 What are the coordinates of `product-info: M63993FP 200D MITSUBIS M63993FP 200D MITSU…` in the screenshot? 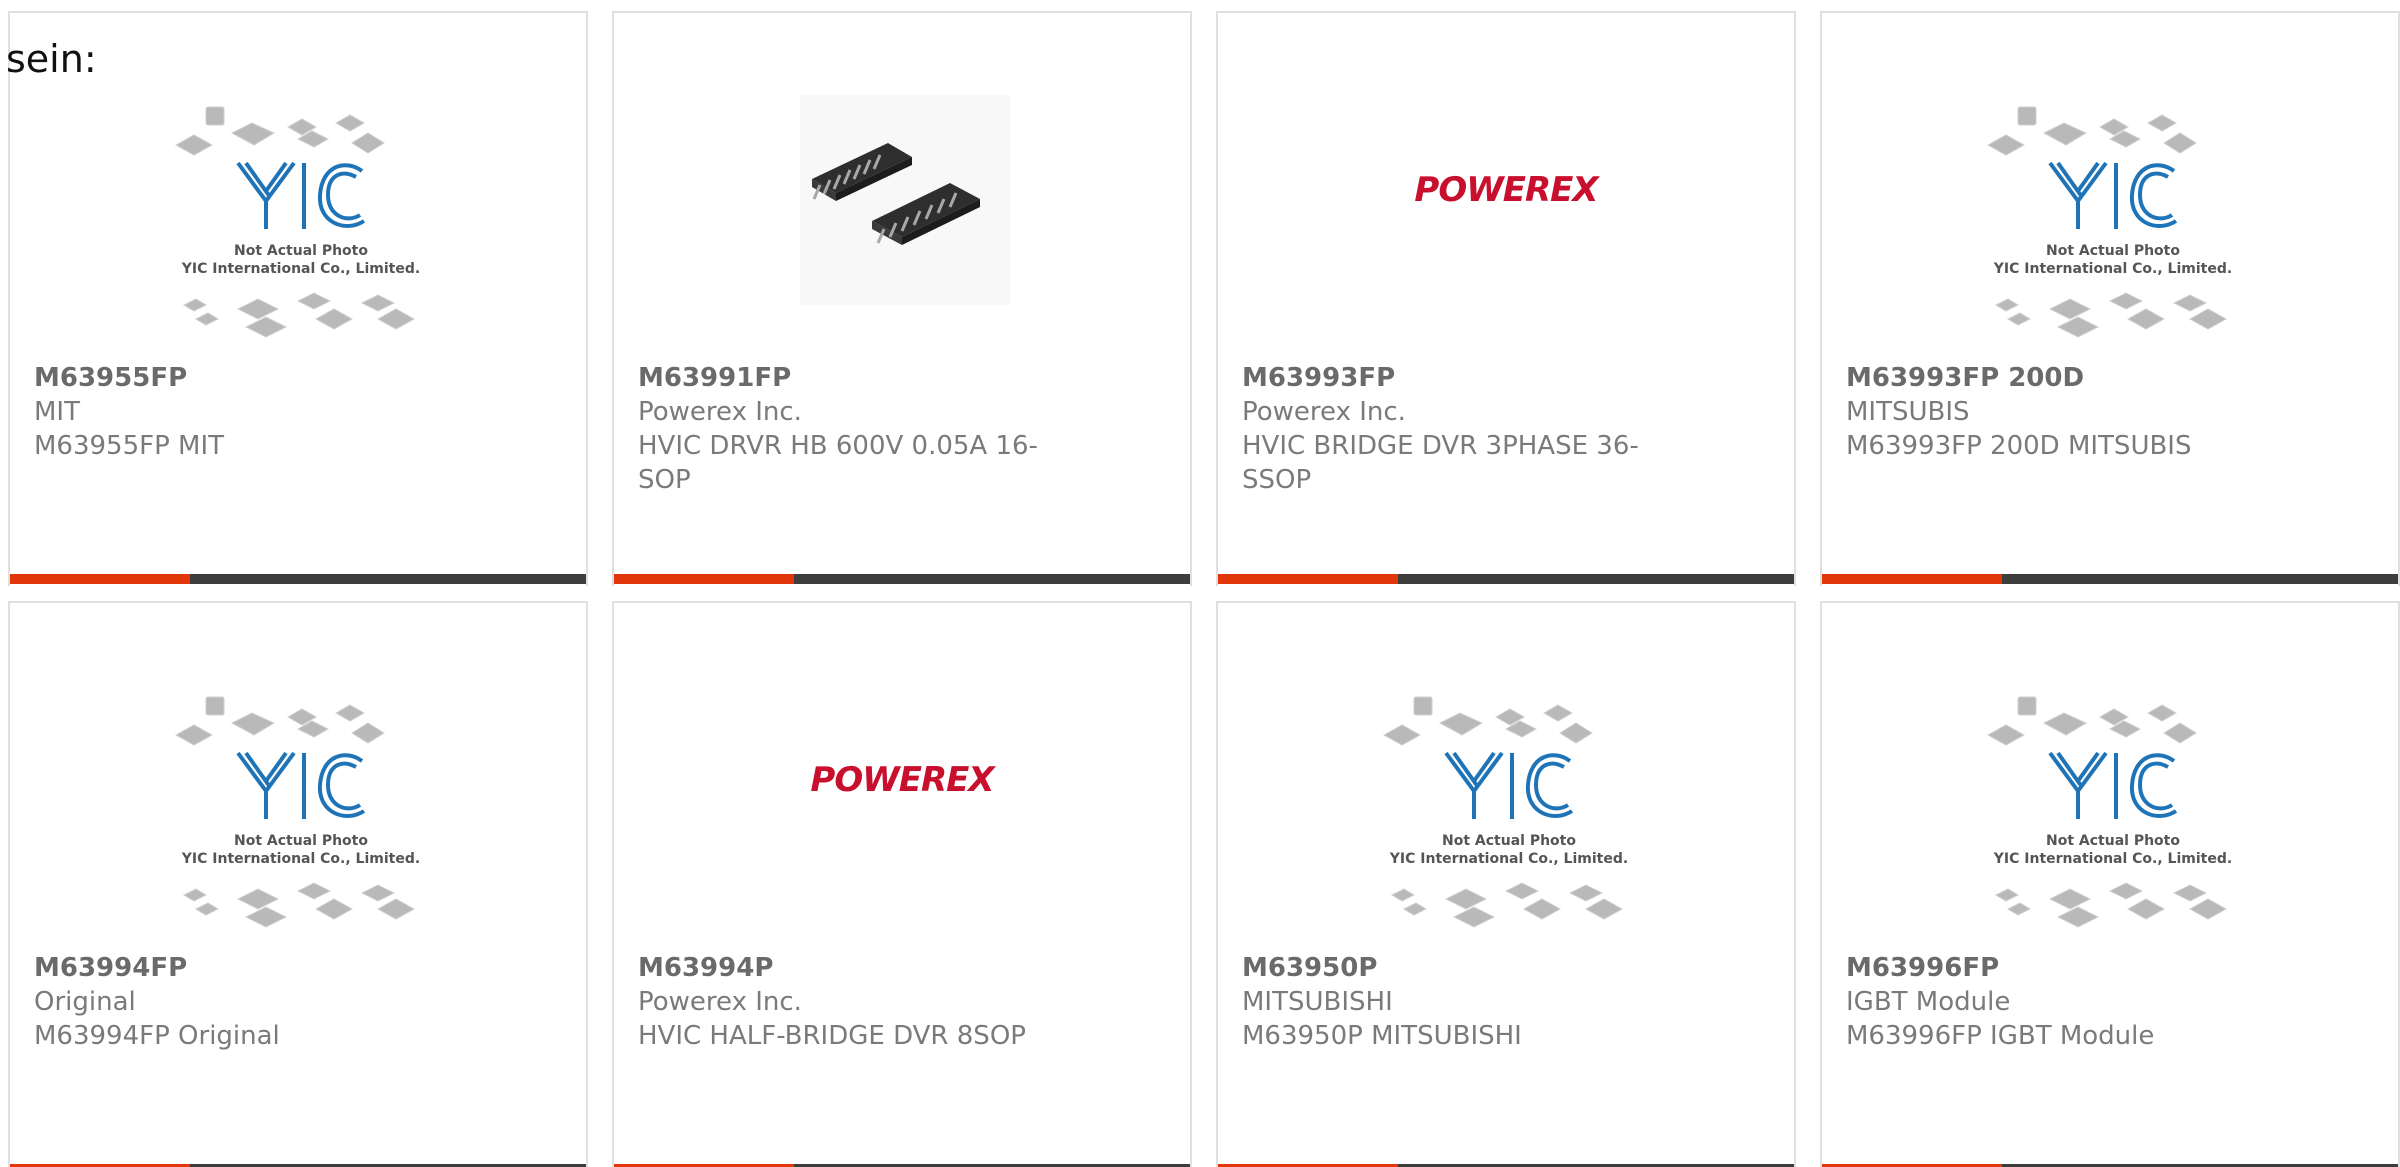 It's located at (2051, 412).